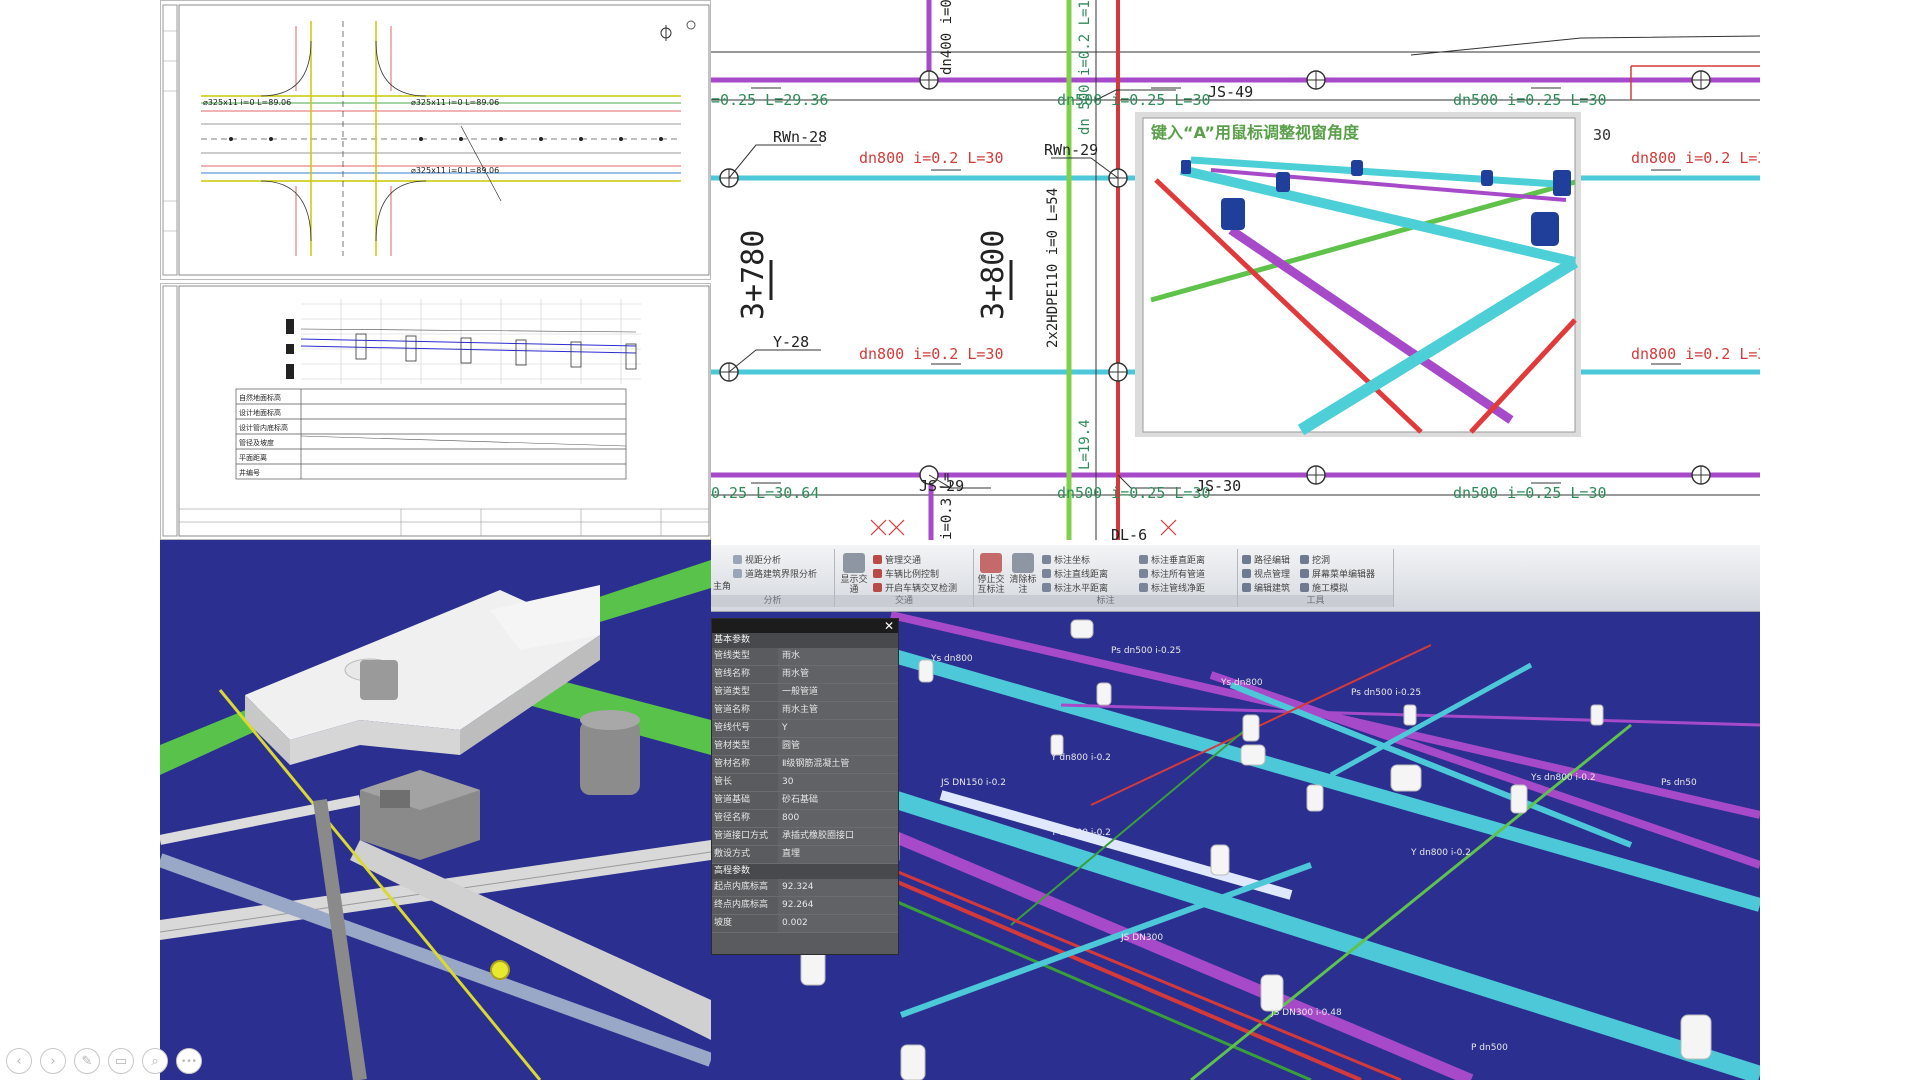  Describe the element at coordinates (991, 574) in the screenshot. I see `stop-interactive-annotation-button: 停止交互标注` at that location.